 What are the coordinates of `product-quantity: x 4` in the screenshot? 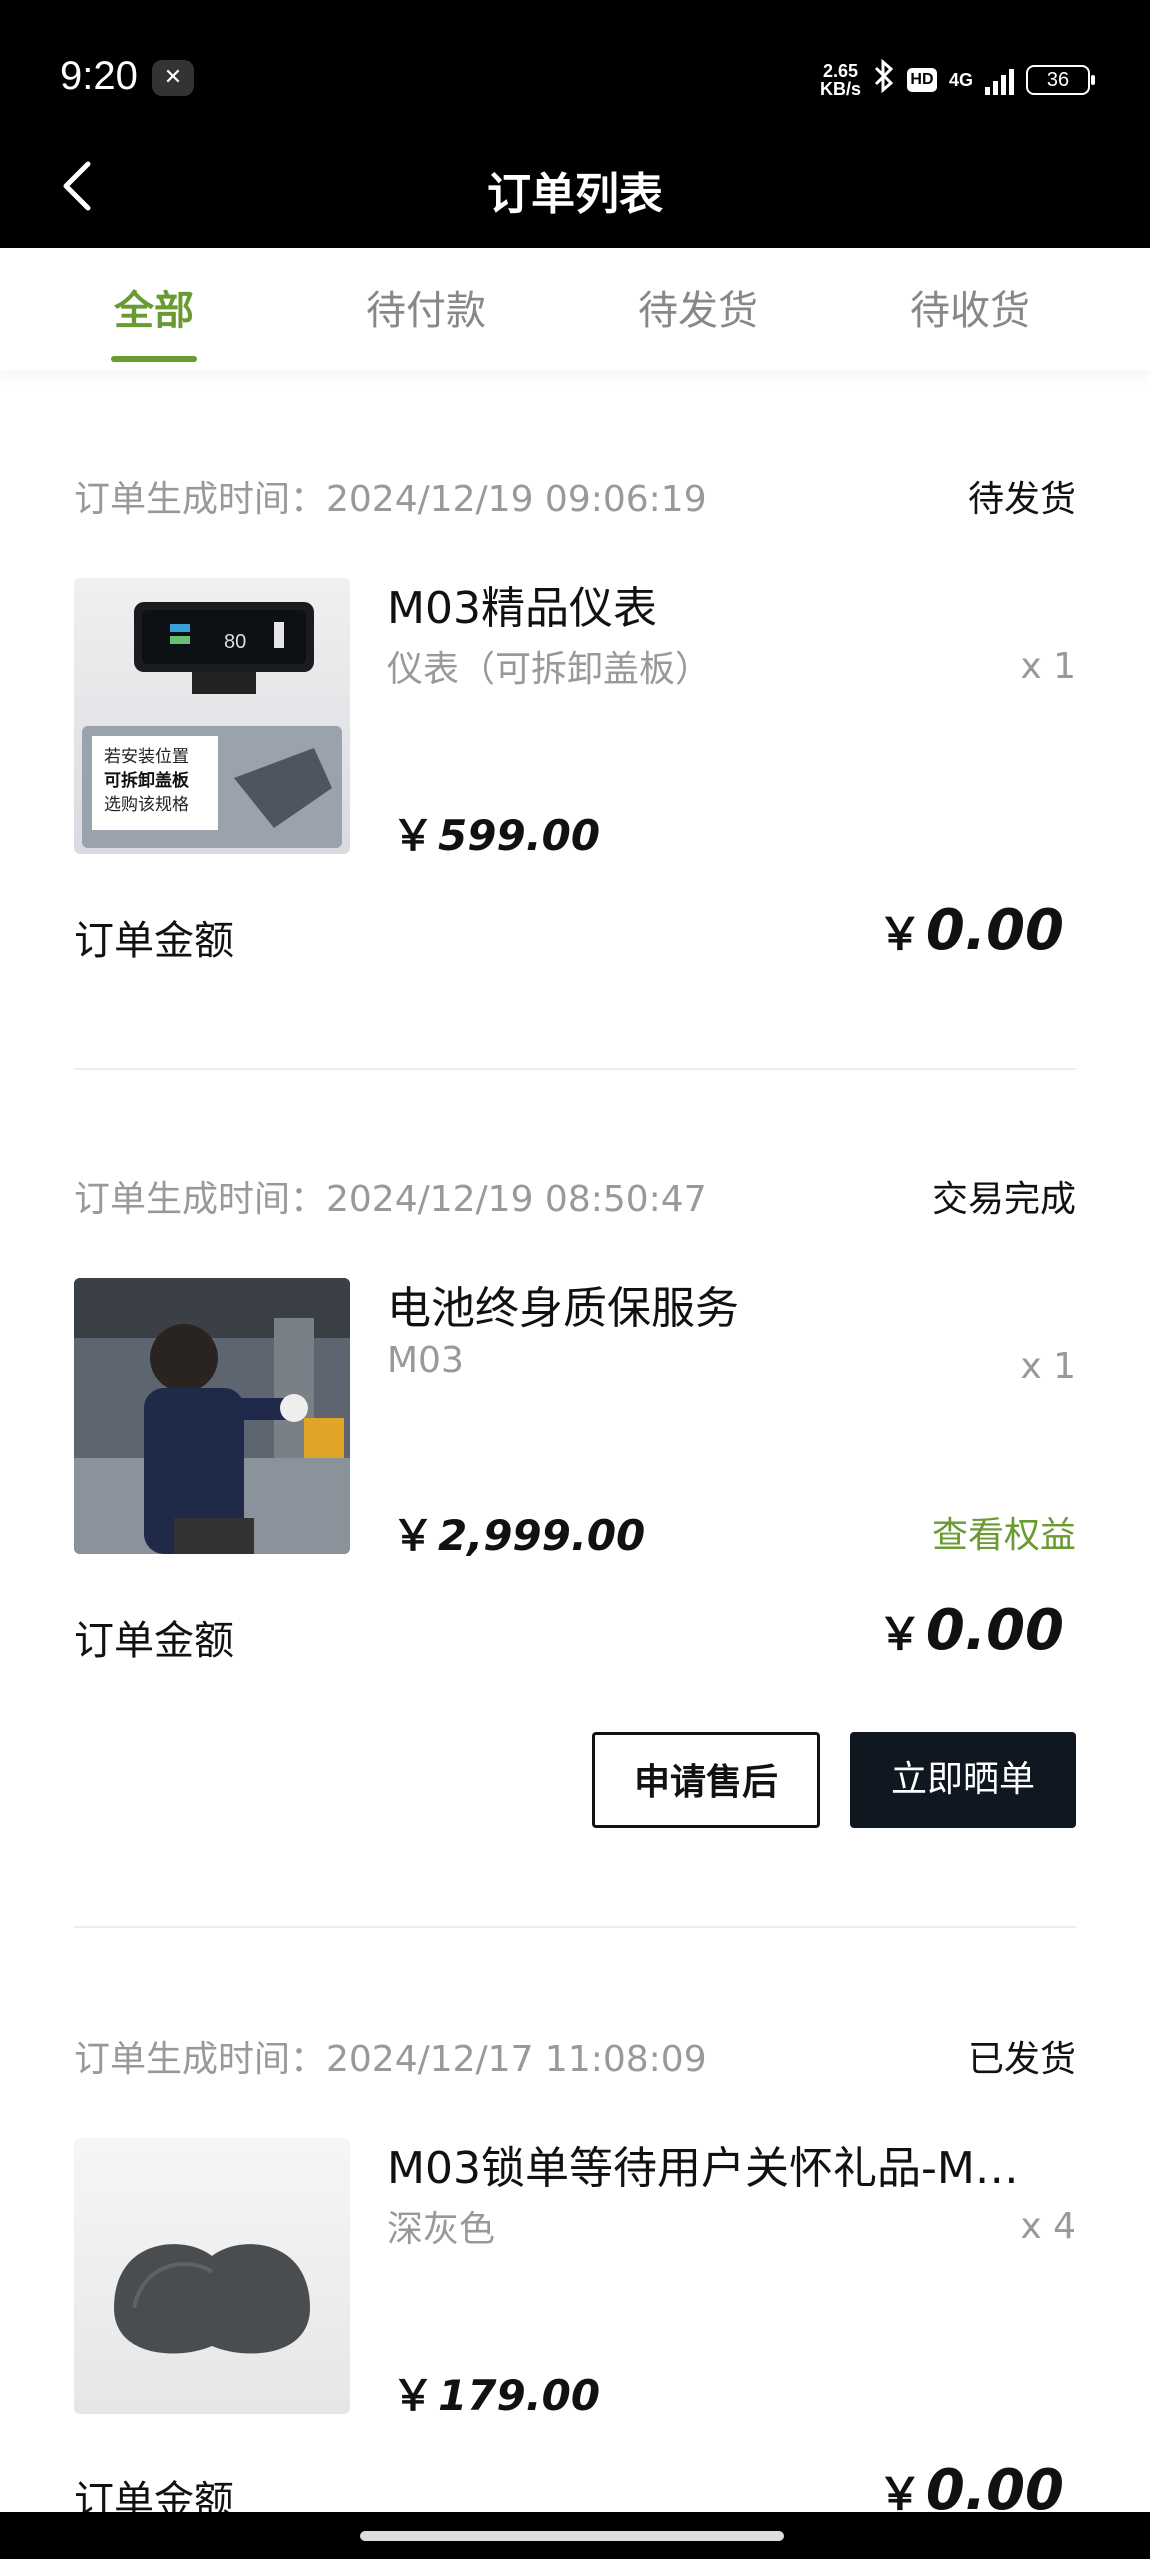 It's located at (1048, 2226).